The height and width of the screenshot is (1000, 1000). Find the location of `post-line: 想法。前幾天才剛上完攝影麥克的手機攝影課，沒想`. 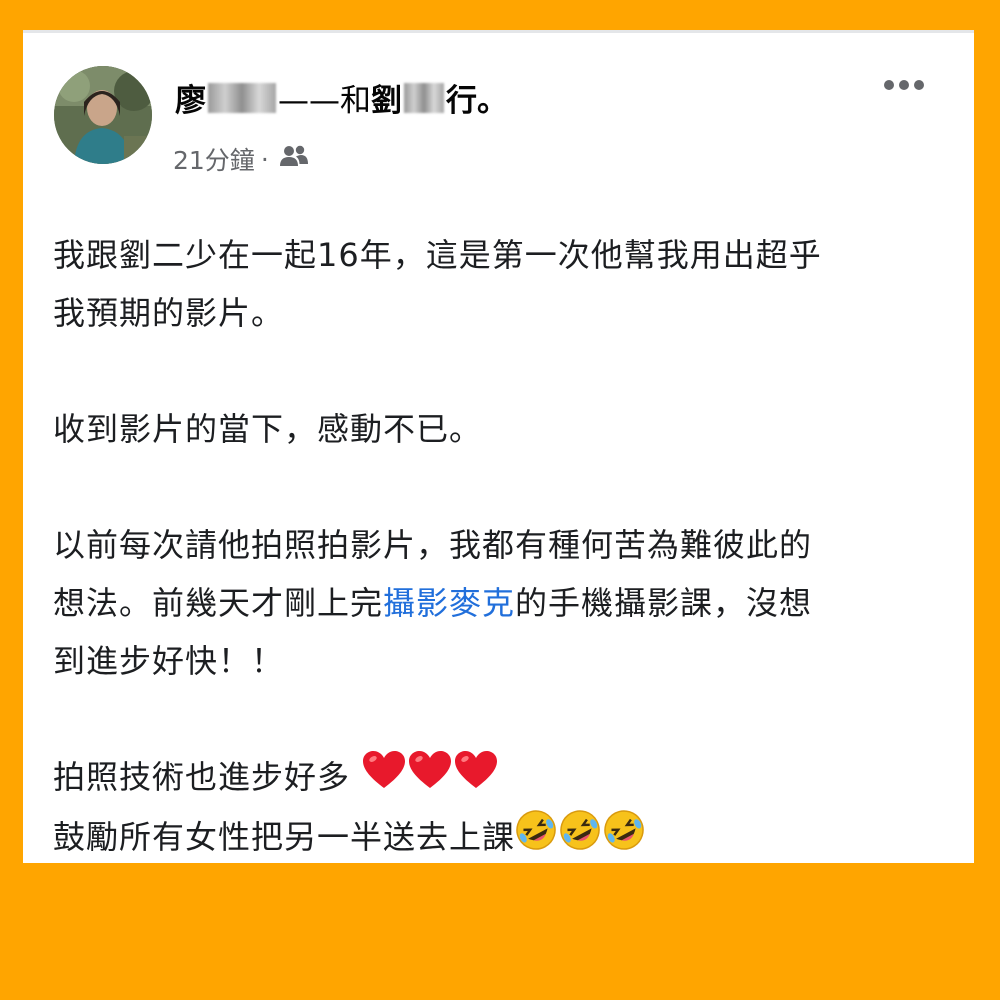

post-line: 想法。前幾天才剛上完攝影麥克的手機攝影課，沒想 is located at coordinates (503, 603).